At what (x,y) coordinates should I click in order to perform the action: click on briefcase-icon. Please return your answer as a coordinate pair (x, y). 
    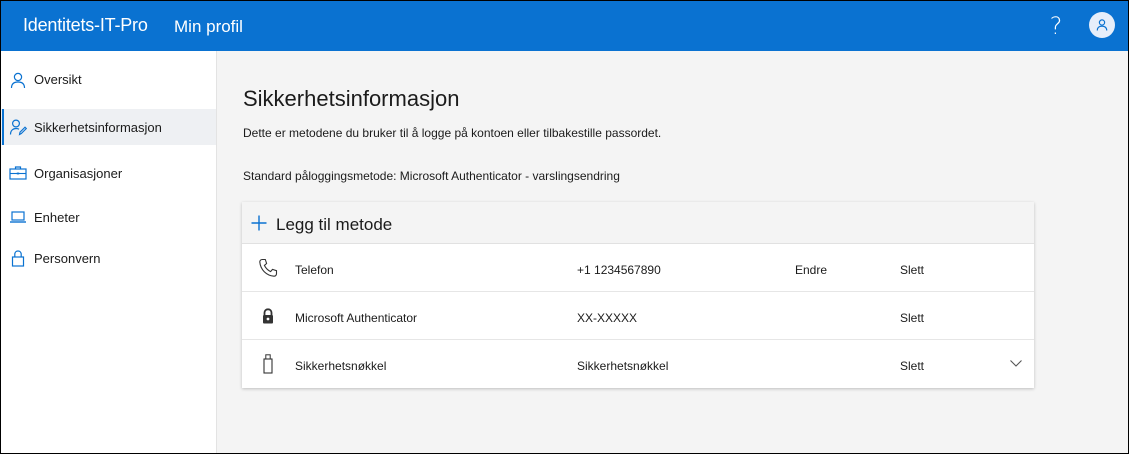
    Looking at the image, I should click on (18, 173).